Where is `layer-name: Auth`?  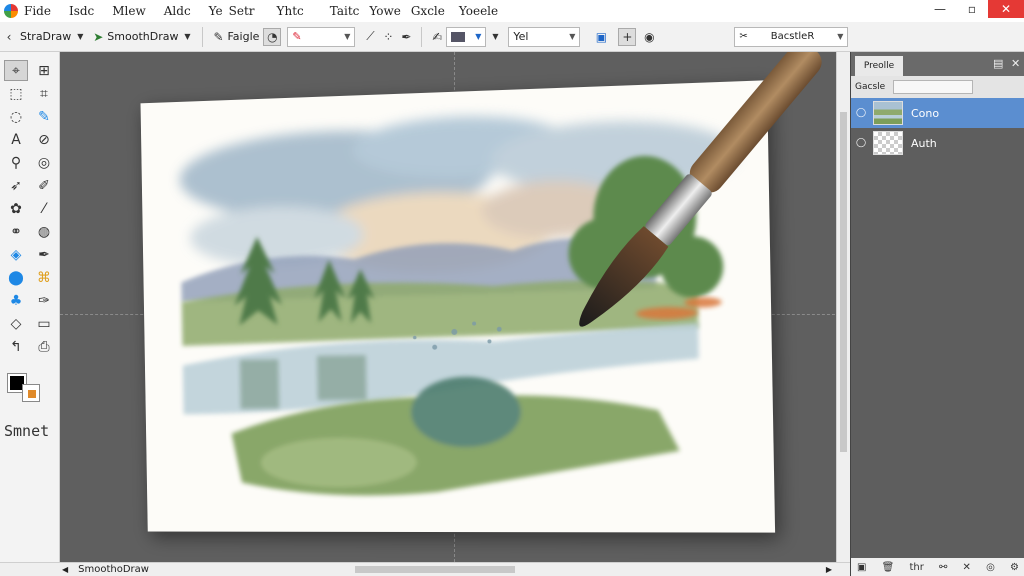 layer-name: Auth is located at coordinates (924, 143).